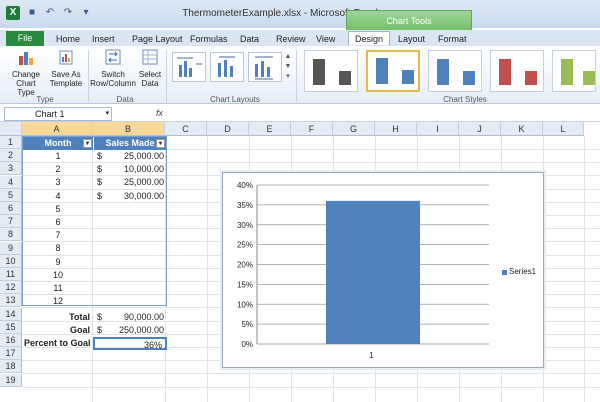  What do you see at coordinates (58, 114) in the screenshot?
I see `name-box: Chart 1 ▾` at bounding box center [58, 114].